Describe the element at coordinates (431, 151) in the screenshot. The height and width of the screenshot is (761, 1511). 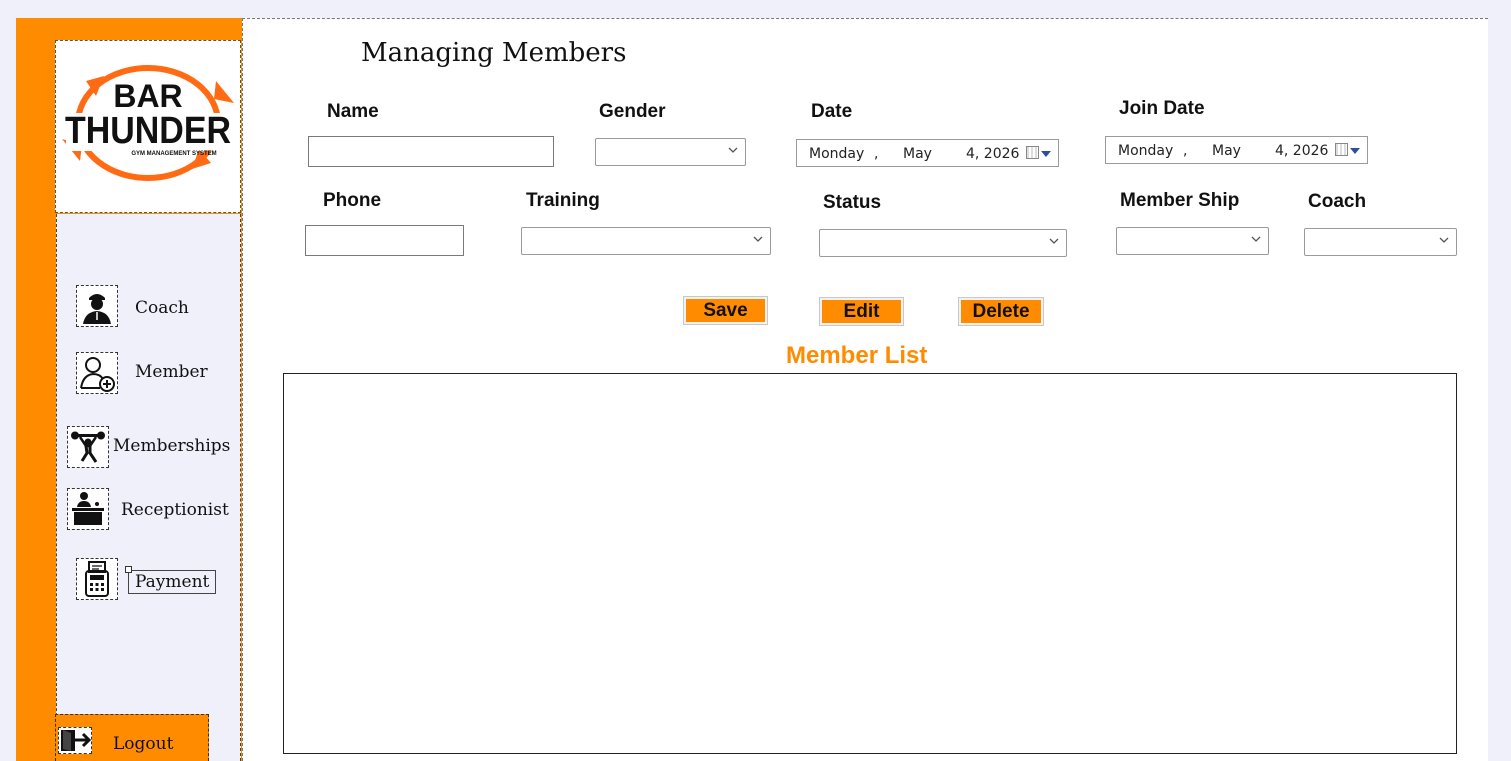
I see `name-field` at that location.